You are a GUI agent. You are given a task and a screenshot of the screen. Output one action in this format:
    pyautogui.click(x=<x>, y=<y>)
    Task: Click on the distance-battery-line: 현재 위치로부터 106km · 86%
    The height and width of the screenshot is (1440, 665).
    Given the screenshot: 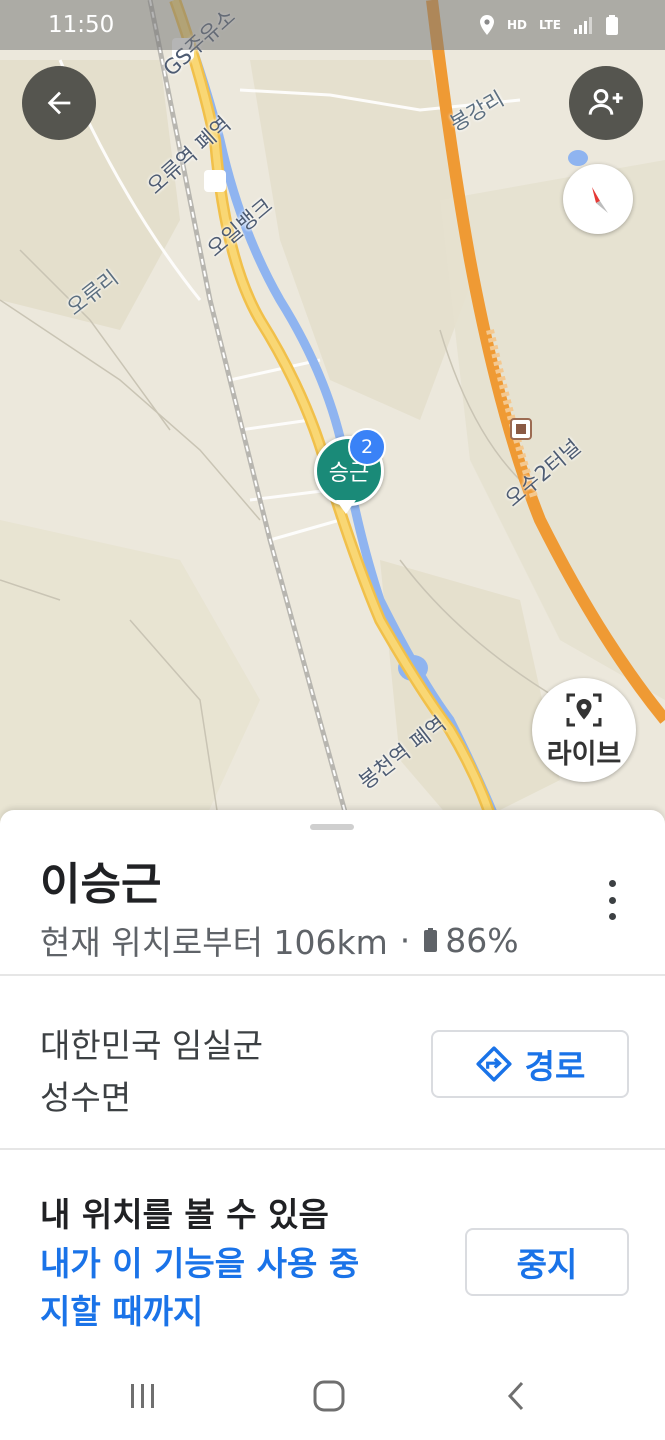 What is the action you would take?
    pyautogui.click(x=279, y=940)
    